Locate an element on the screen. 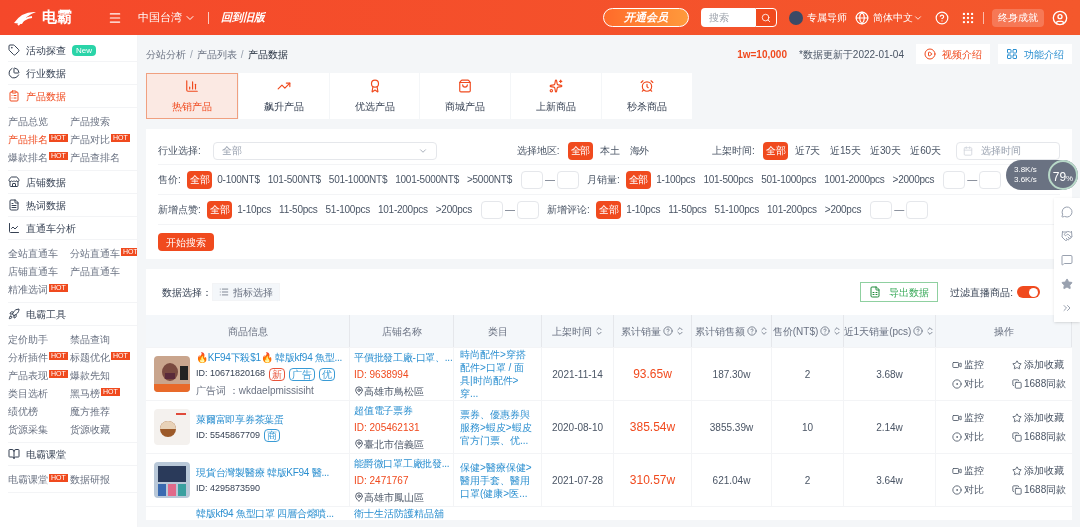 This screenshot has width=1080, height=527. sidebar-link: 货源采集 is located at coordinates (28, 429).